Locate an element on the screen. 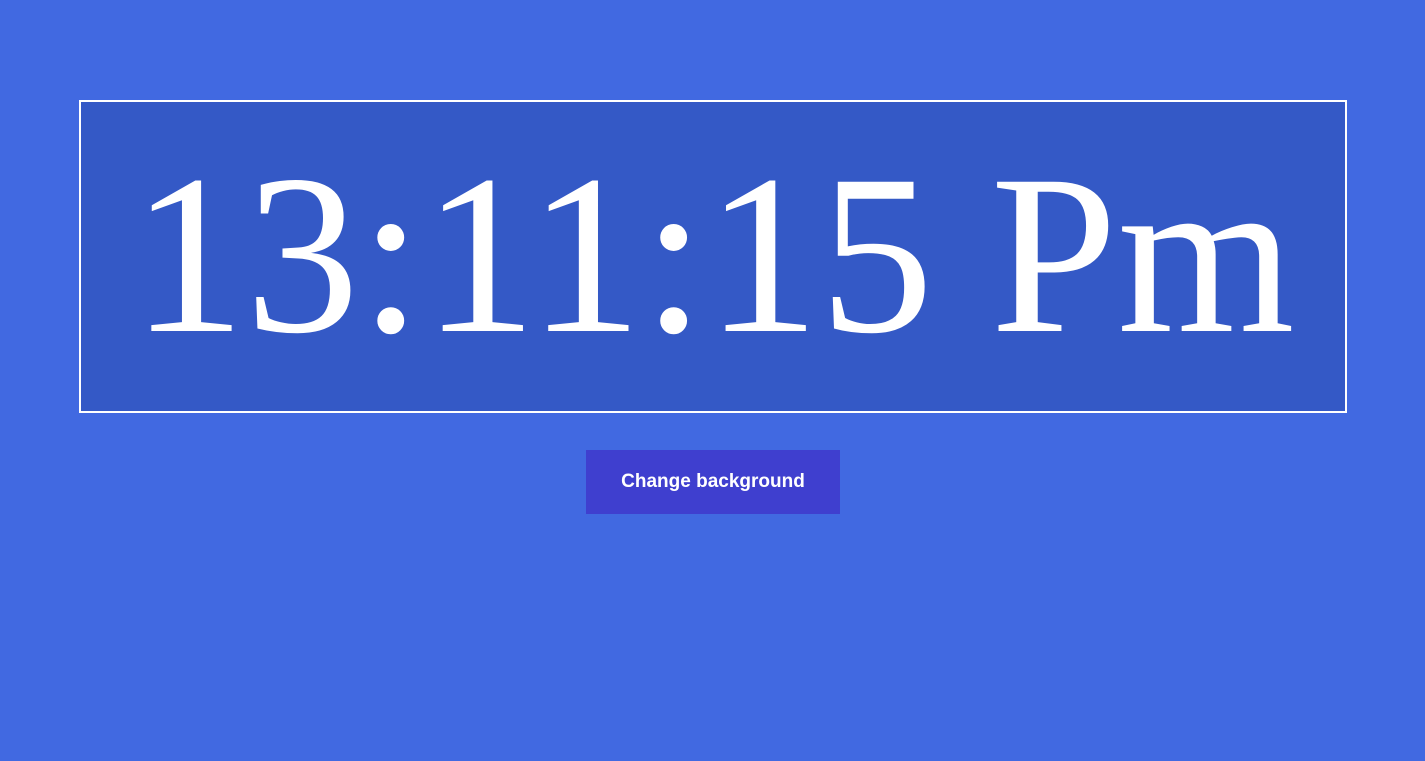  change-background-button: Change background is located at coordinates (713, 482).